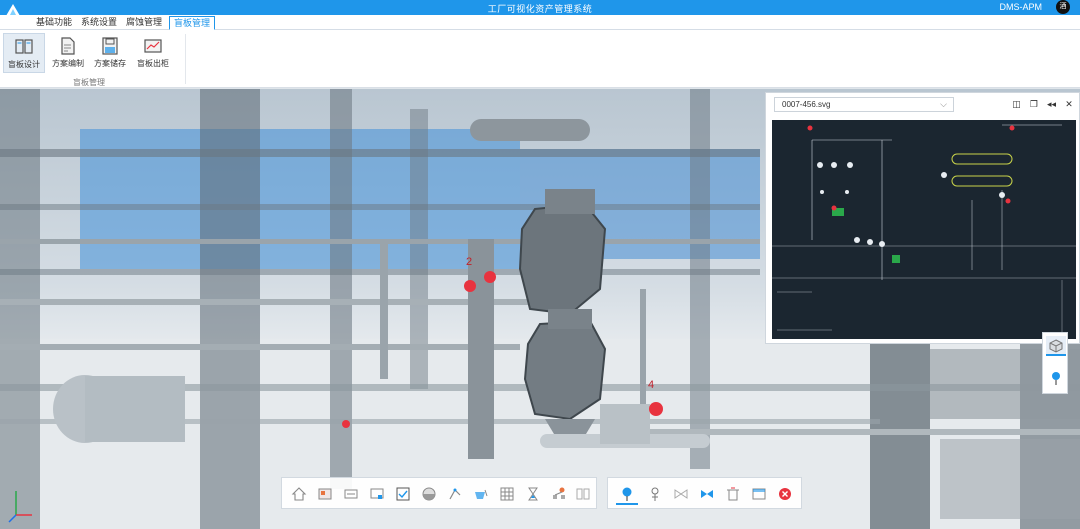  I want to click on map-button, so click(351, 494).